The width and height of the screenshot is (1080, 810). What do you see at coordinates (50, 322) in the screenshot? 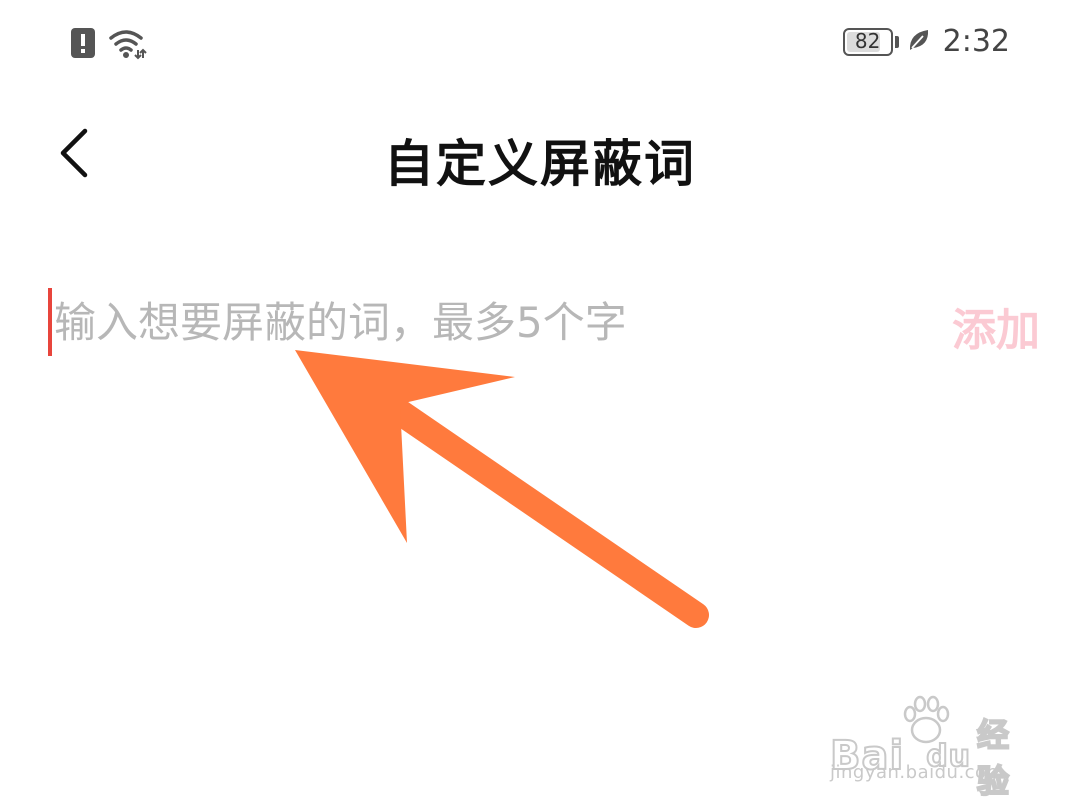
I see `text-caret` at bounding box center [50, 322].